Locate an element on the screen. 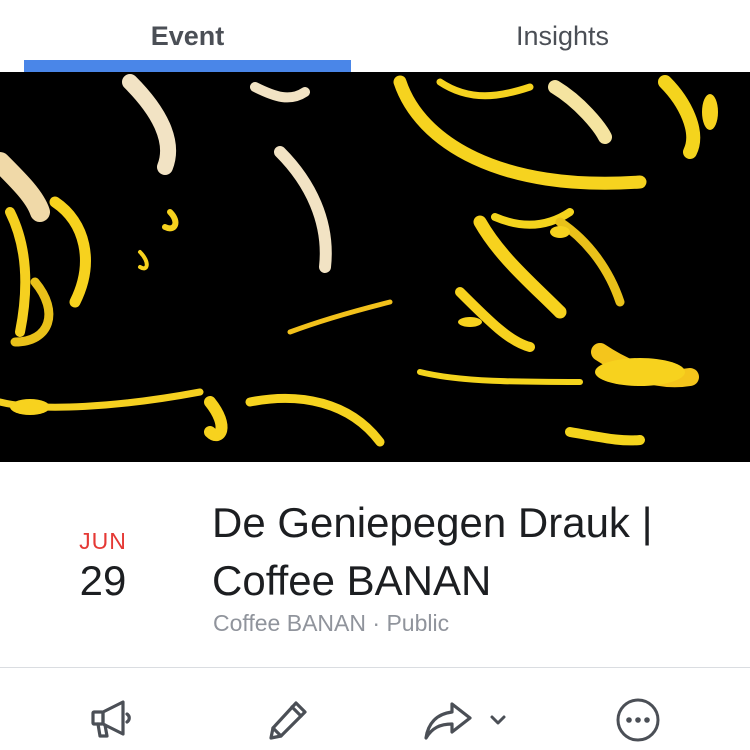 This screenshot has width=750, height=750. active-tab-indicator is located at coordinates (187, 66).